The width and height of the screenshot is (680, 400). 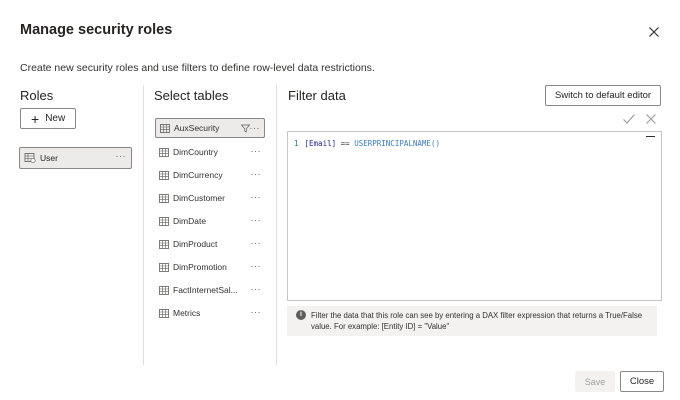 What do you see at coordinates (37, 95) in the screenshot?
I see `roles-heading: Roles` at bounding box center [37, 95].